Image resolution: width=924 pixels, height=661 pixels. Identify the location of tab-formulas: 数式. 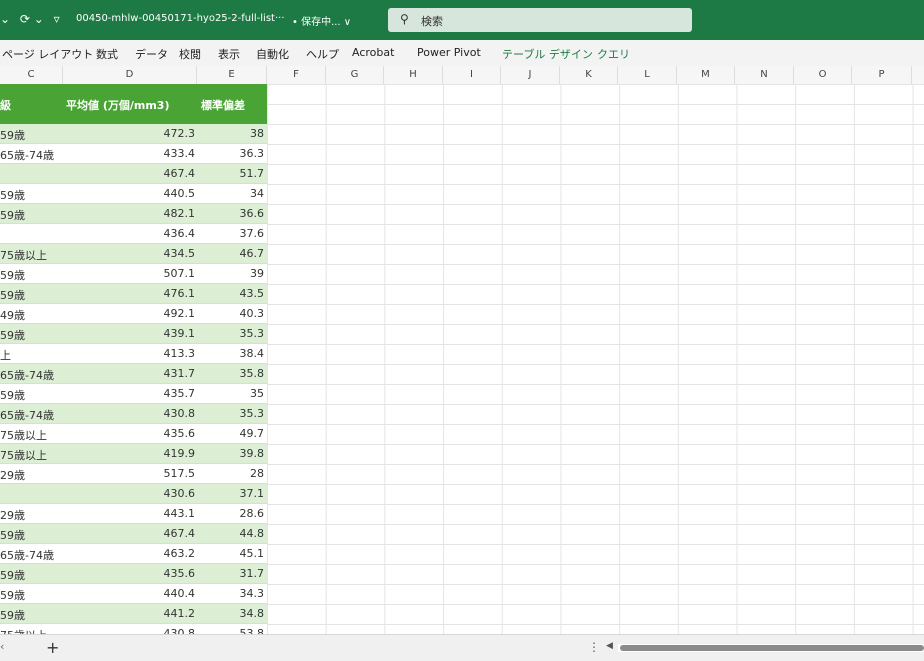
(107, 54).